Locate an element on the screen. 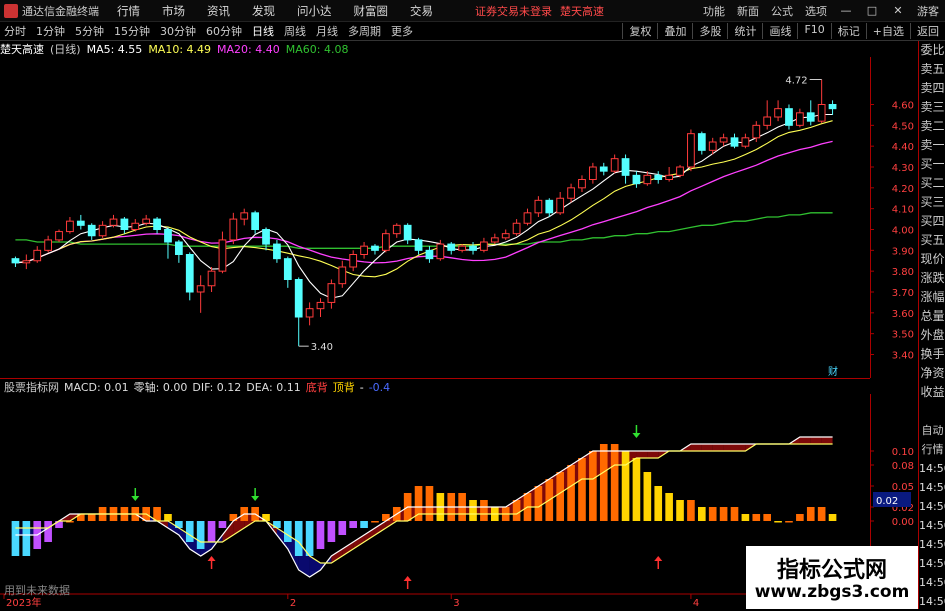 The height and width of the screenshot is (611, 945). menu-xuanxiang: 选项 is located at coordinates (816, 11).